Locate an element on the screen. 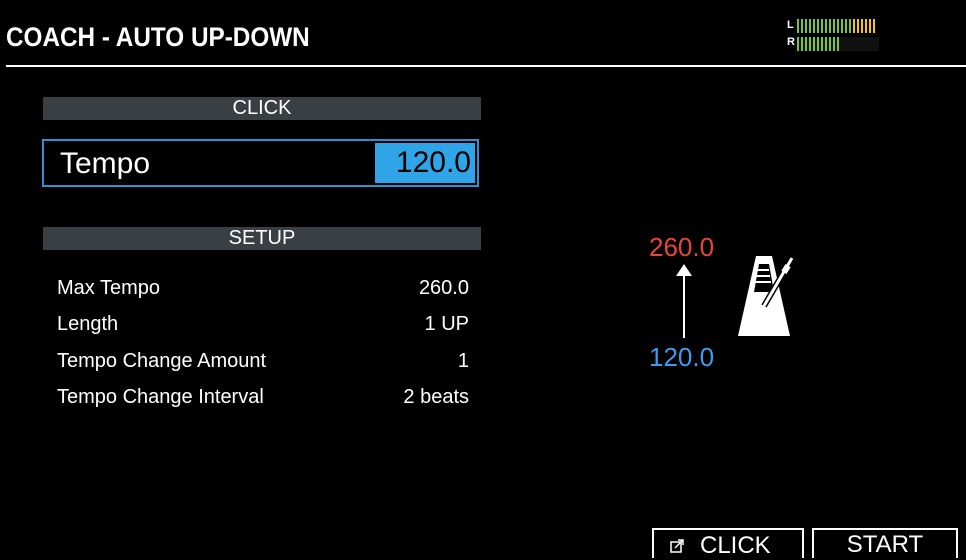  click-button: CLICK is located at coordinates (728, 543).